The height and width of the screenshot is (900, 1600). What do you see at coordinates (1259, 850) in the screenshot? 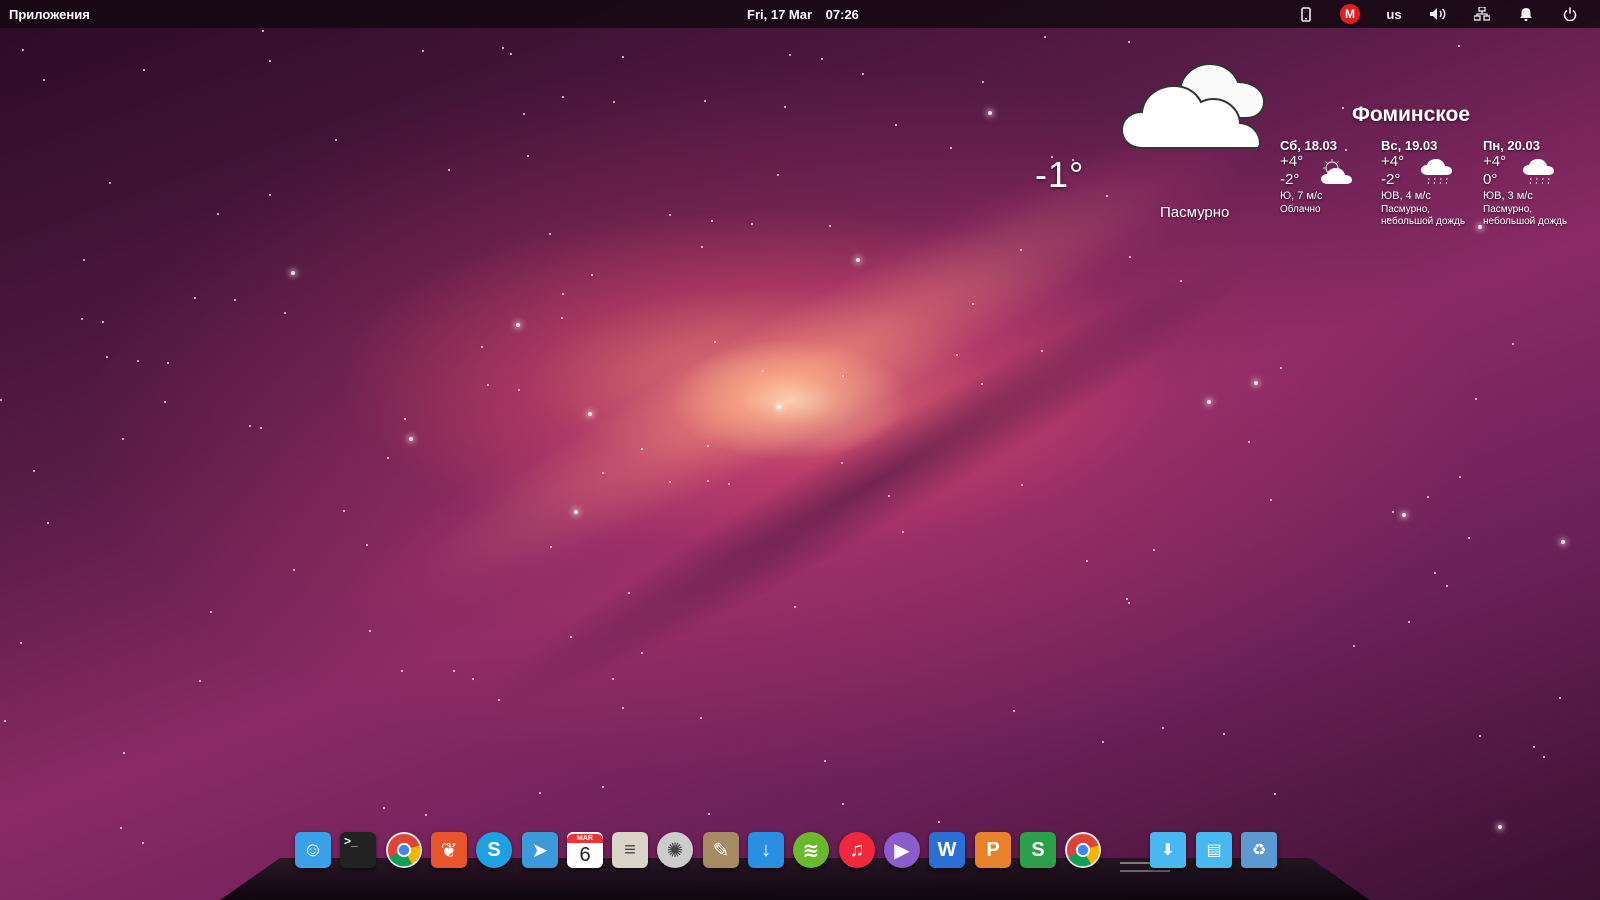
I see `trash-icon: ♻` at bounding box center [1259, 850].